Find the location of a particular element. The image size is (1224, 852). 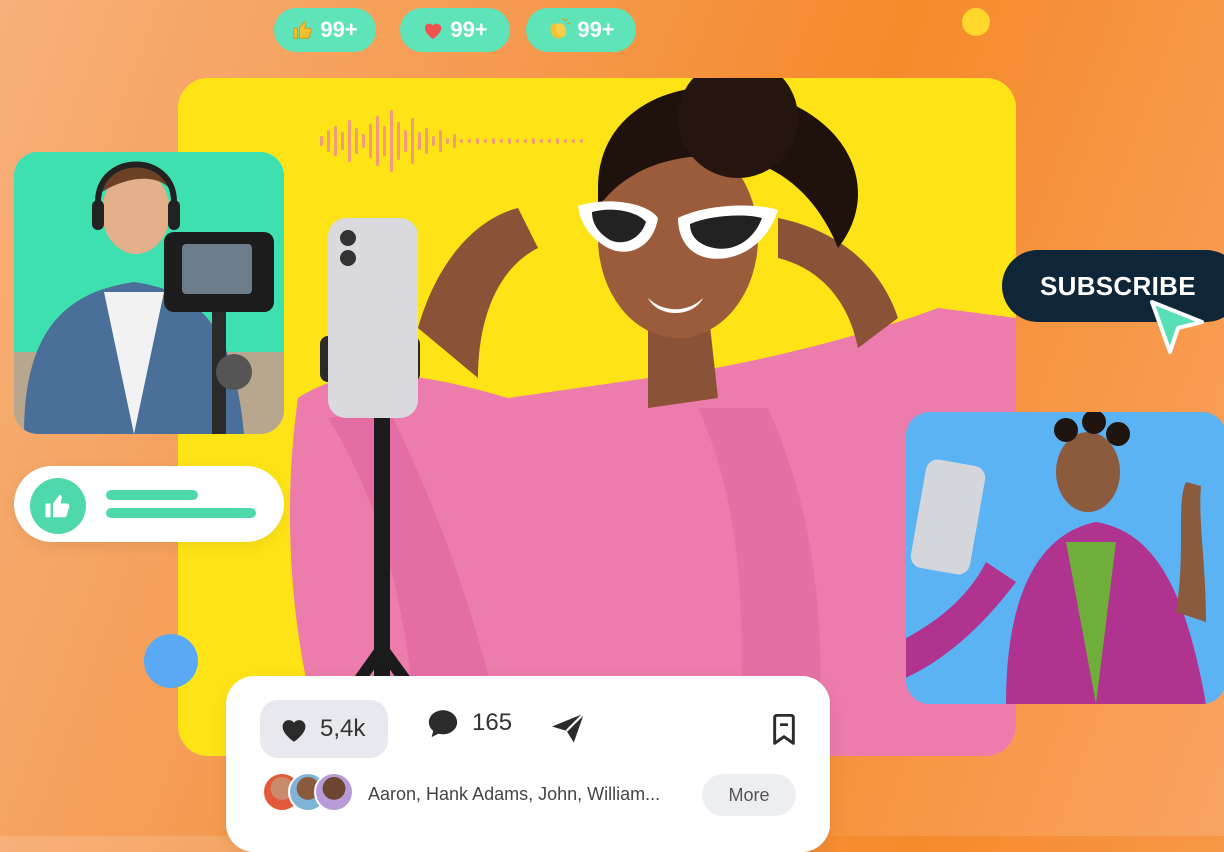

comment-button: 165 is located at coordinates (469, 723).